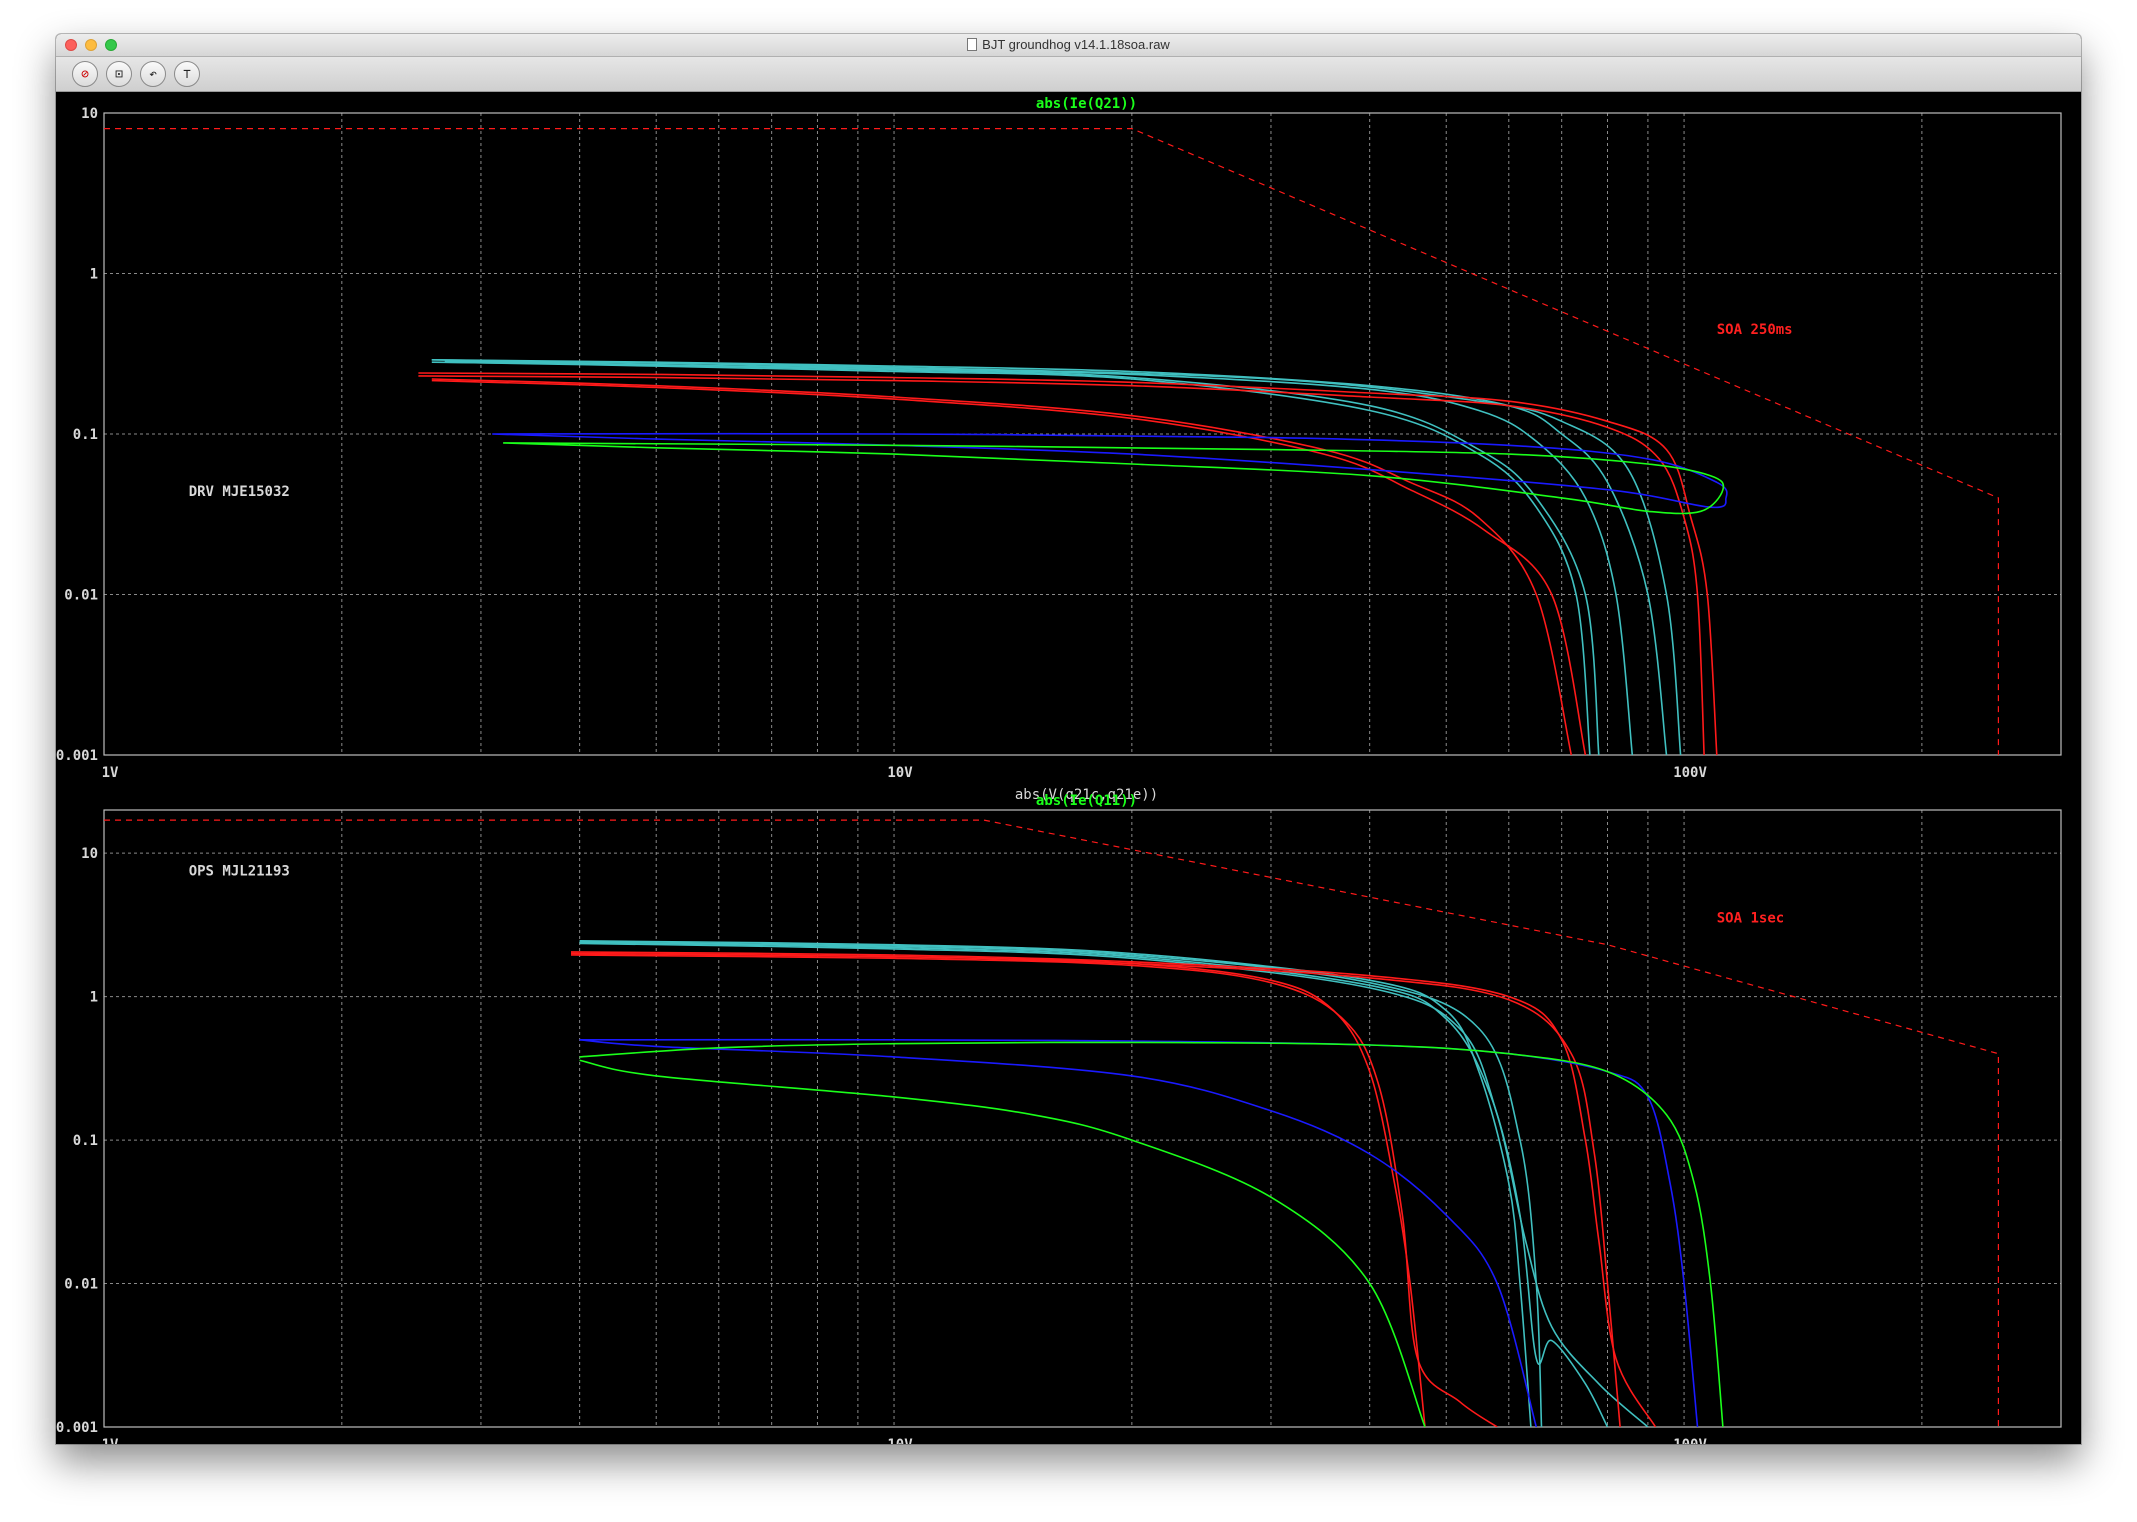 The width and height of the screenshot is (2137, 1522). What do you see at coordinates (1086, 801) in the screenshot?
I see `trace-title: abs(Ie(Q11))` at bounding box center [1086, 801].